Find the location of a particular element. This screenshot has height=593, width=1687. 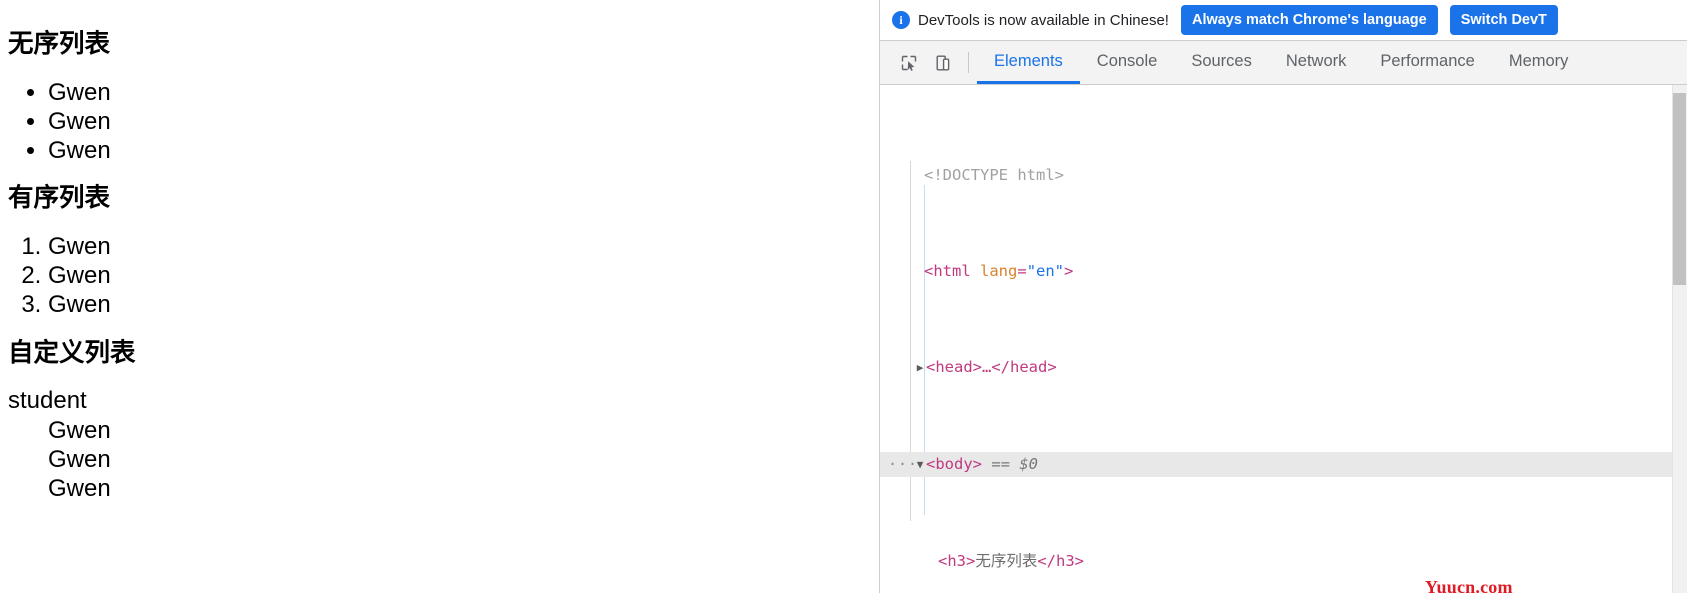

watermark: Yuucn.com is located at coordinates (1469, 585).